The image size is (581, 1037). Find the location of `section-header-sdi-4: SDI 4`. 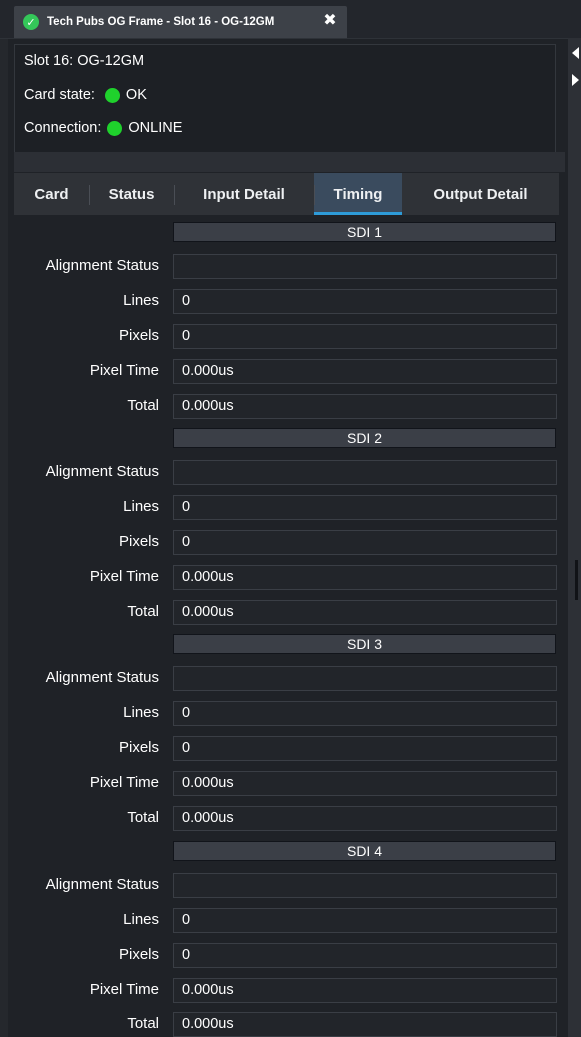

section-header-sdi-4: SDI 4 is located at coordinates (364, 851).